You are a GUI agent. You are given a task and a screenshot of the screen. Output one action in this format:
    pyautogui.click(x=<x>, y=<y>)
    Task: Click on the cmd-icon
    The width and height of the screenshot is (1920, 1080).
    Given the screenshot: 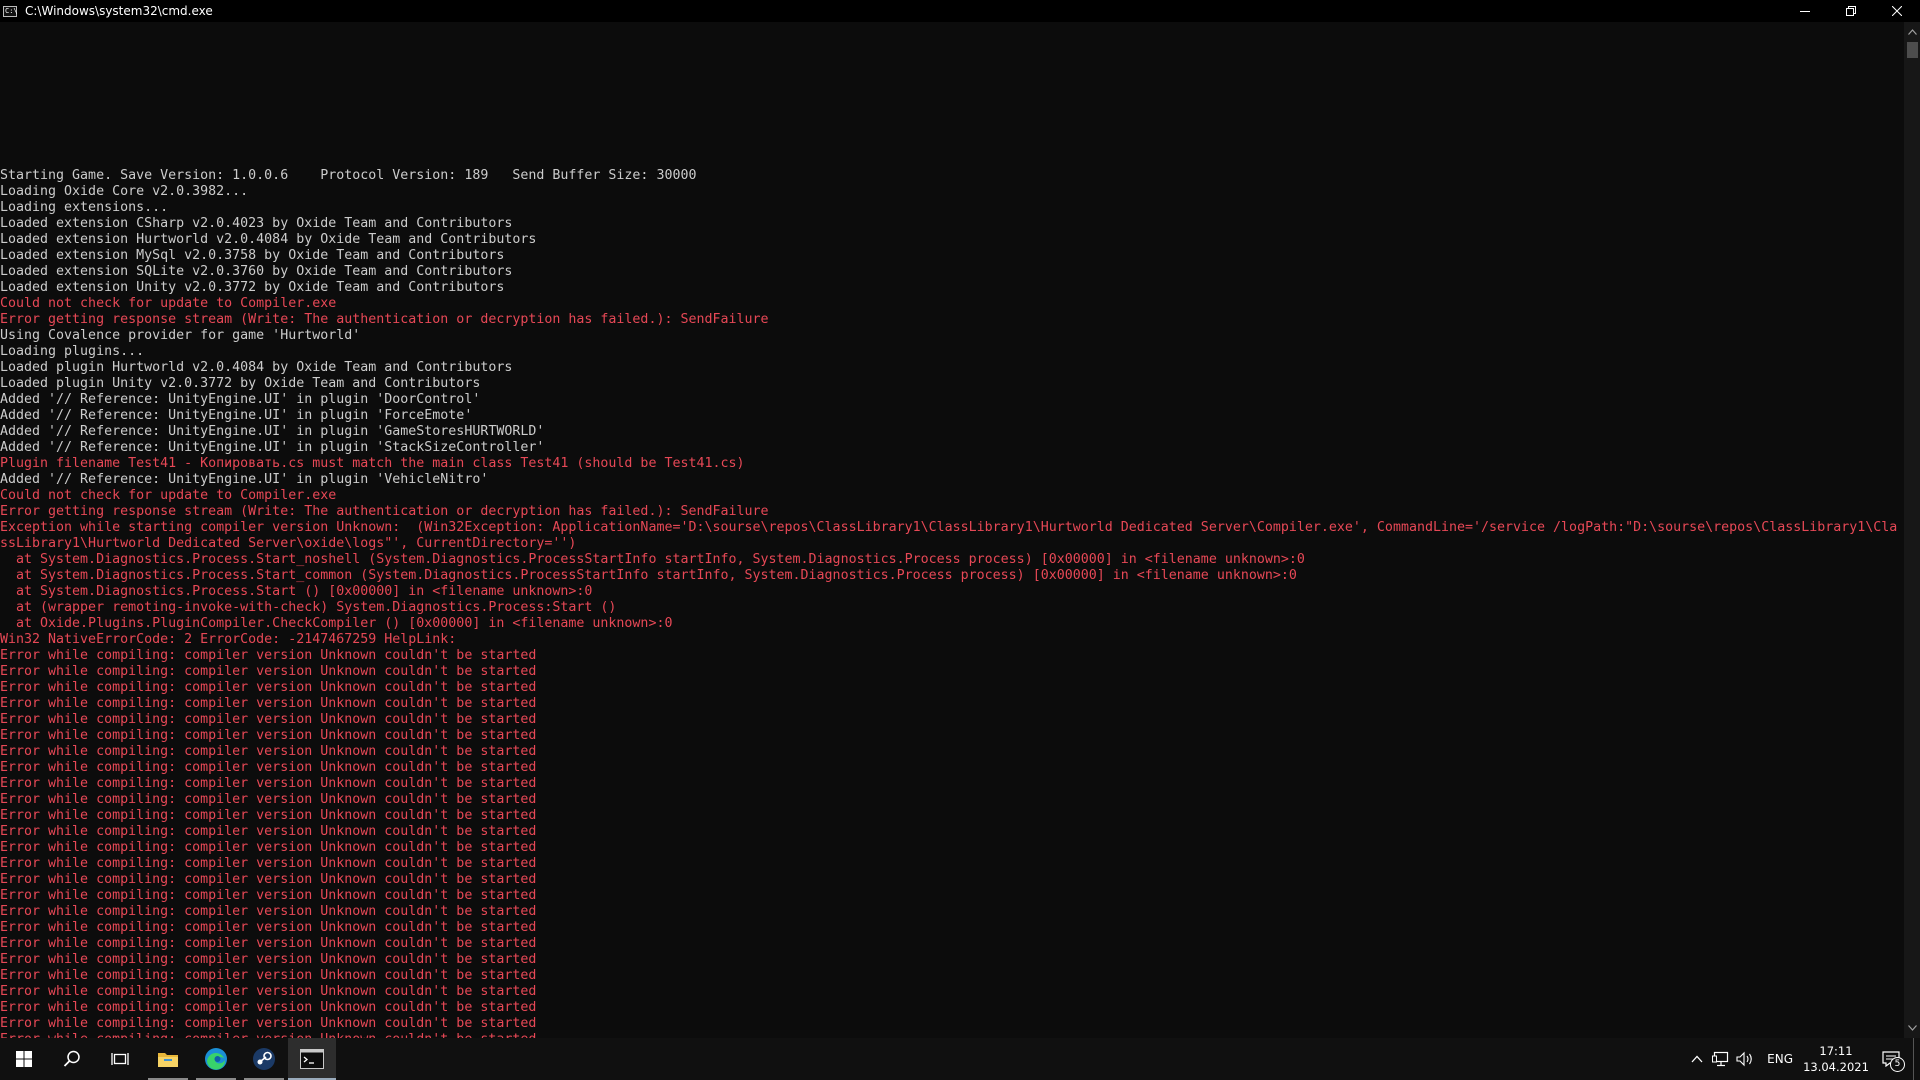 What is the action you would take?
    pyautogui.click(x=312, y=1059)
    